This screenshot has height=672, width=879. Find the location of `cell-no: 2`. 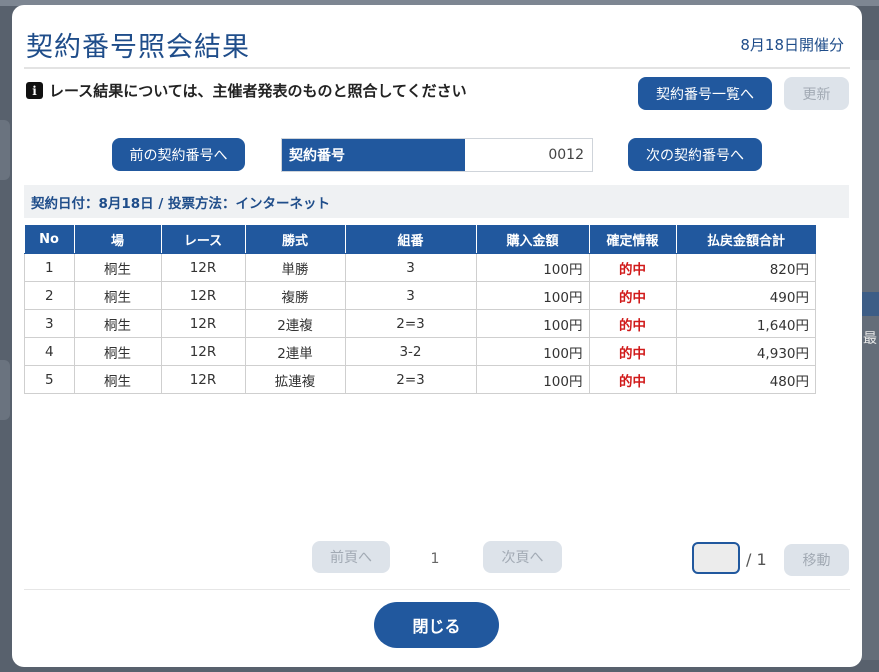

cell-no: 2 is located at coordinates (49, 295).